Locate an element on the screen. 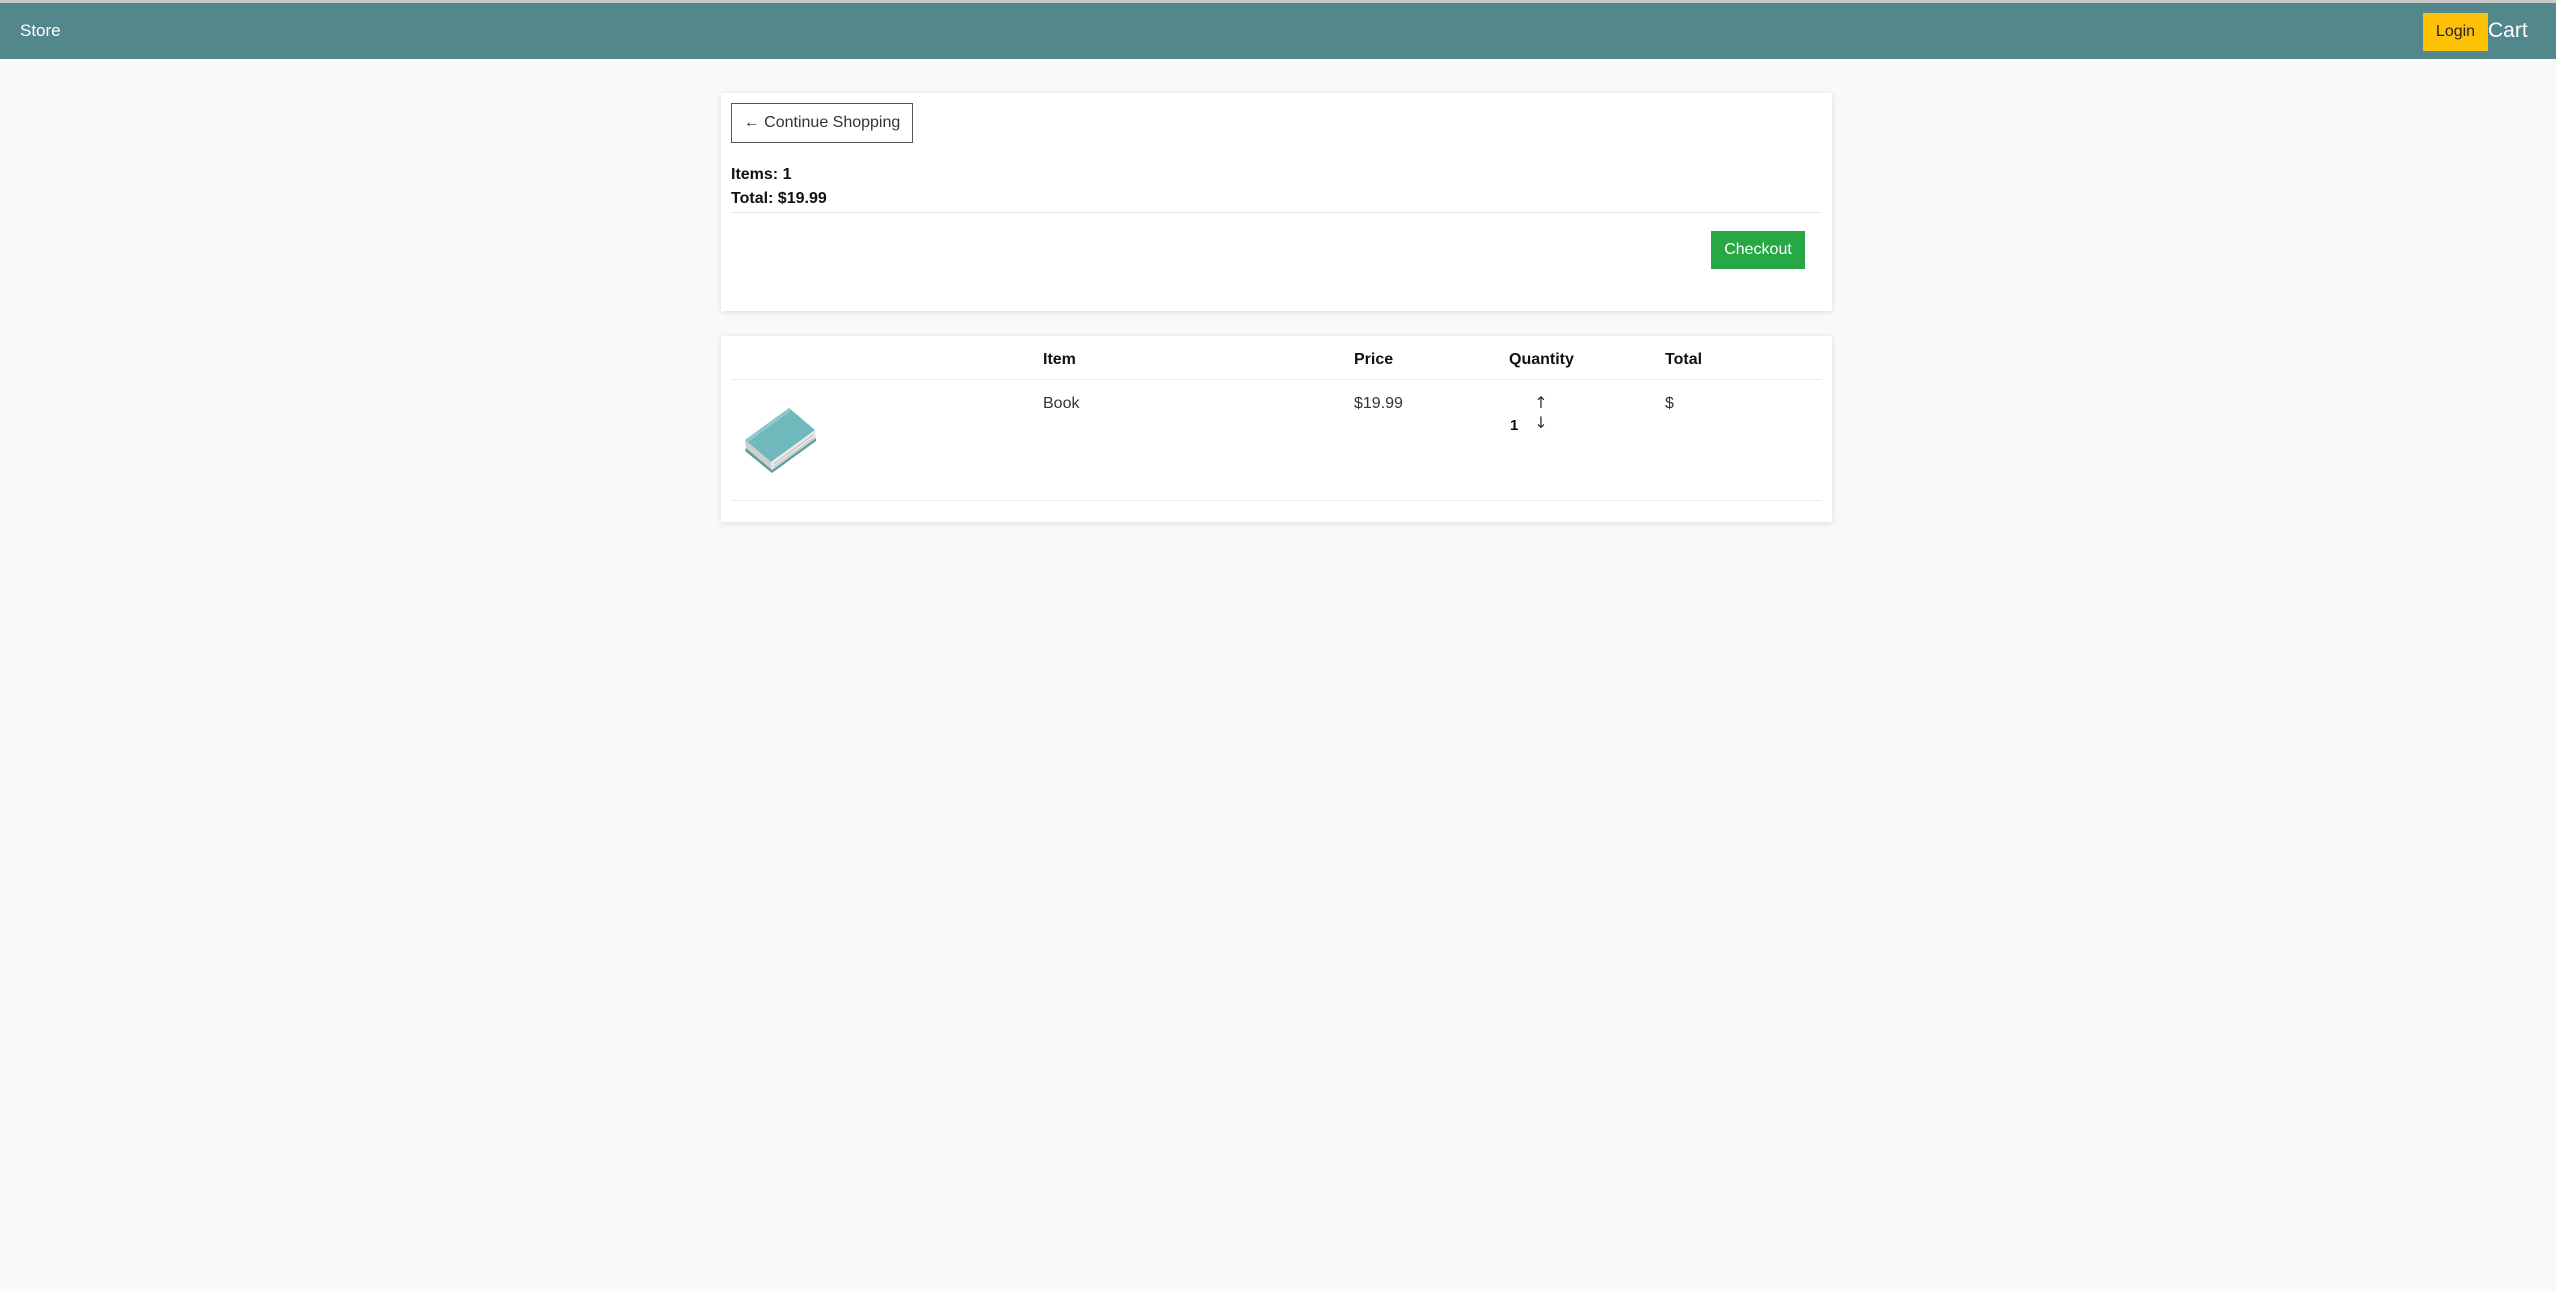  cart-total: Total: $19.99 is located at coordinates (779, 198).